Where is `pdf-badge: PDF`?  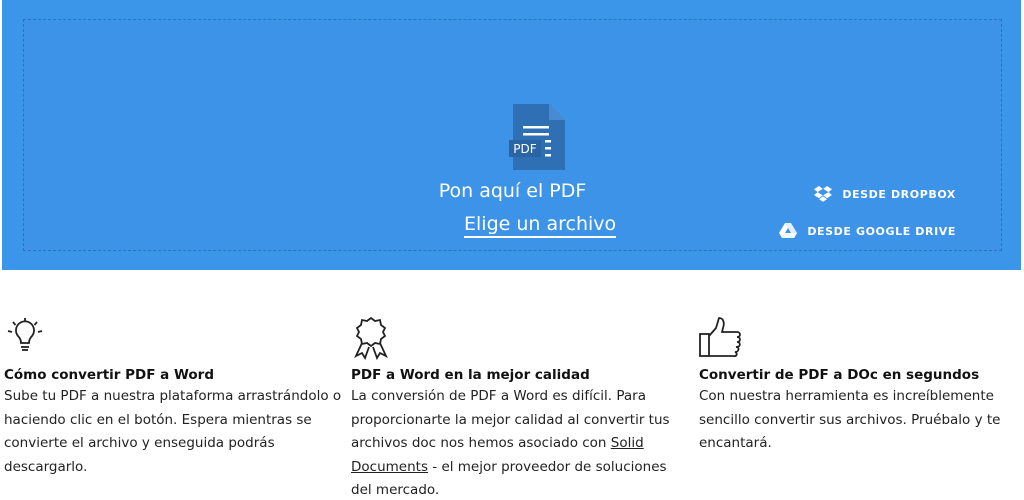 pdf-badge: PDF is located at coordinates (524, 149).